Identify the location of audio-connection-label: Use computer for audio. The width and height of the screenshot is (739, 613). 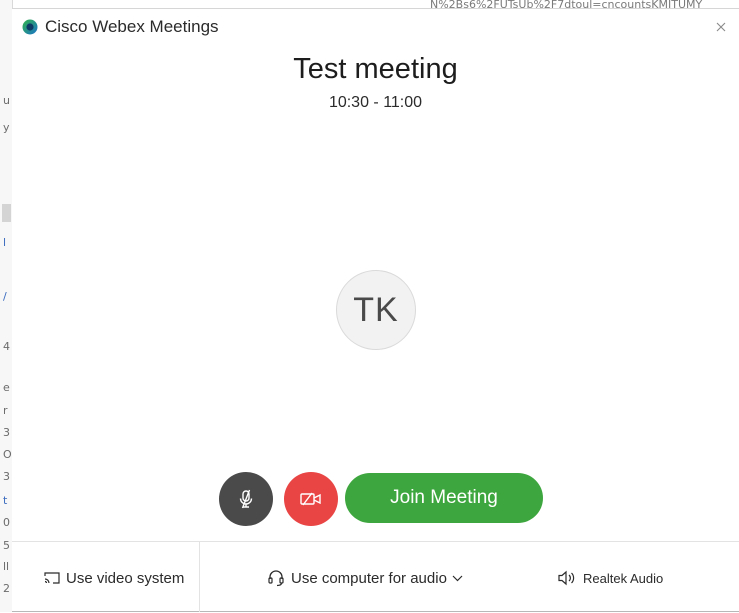
(369, 578).